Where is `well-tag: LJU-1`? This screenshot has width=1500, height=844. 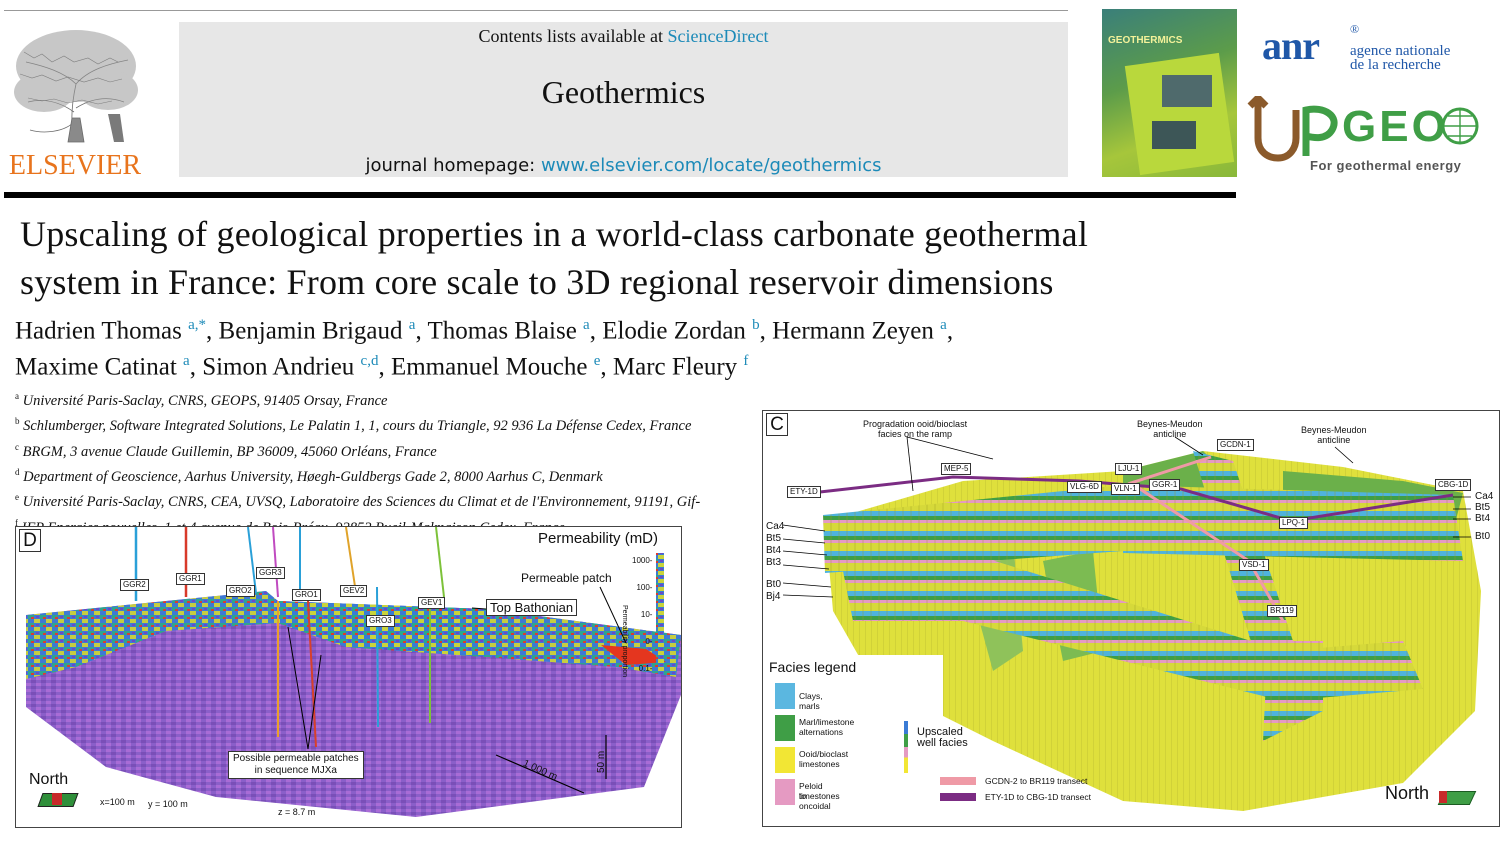
well-tag: LJU-1 is located at coordinates (1129, 469).